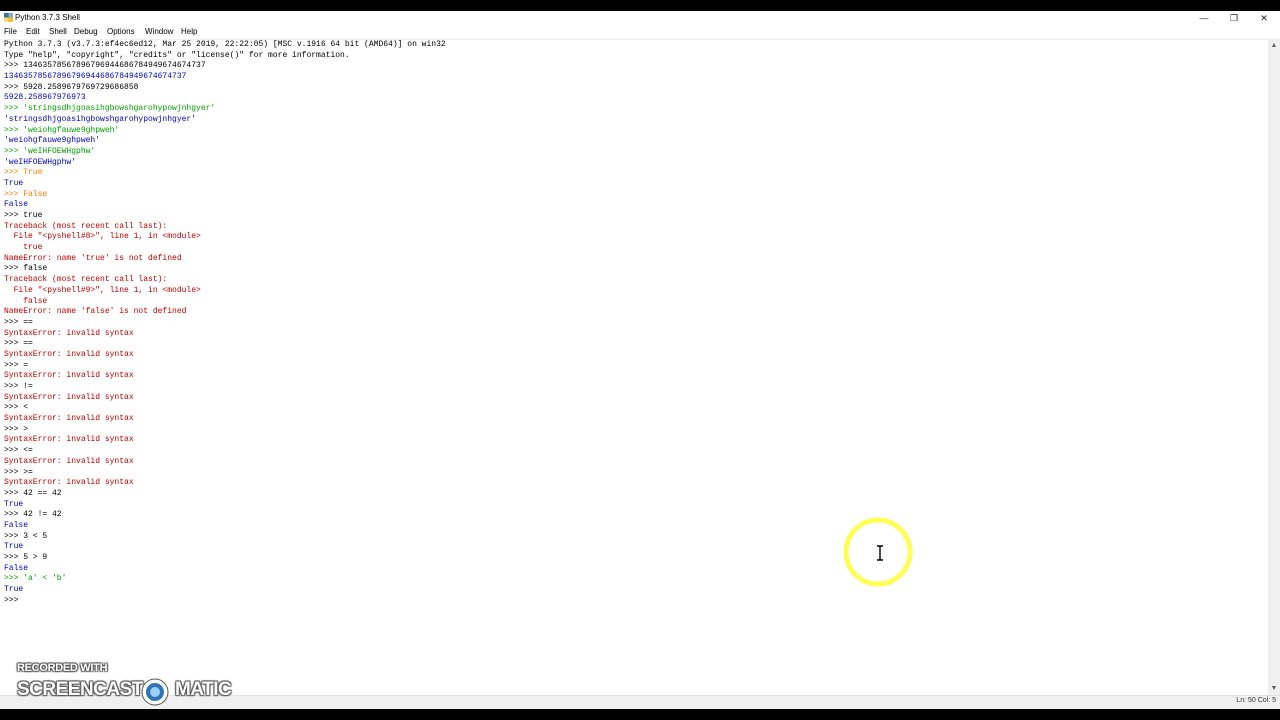  What do you see at coordinates (95, 77) in the screenshot?
I see `shell-line: 13463578567896796944686784949674674737` at bounding box center [95, 77].